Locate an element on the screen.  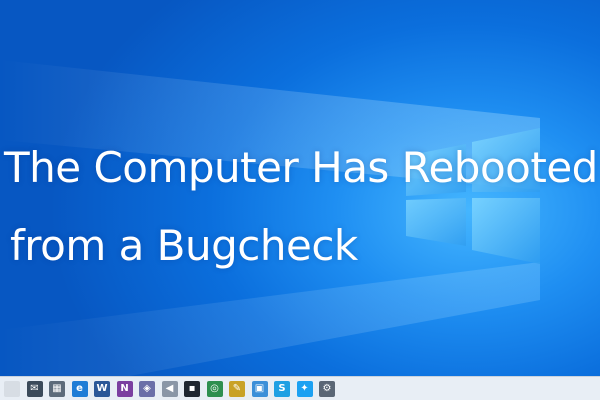
headline-line-2: from a Bugcheck is located at coordinates (184, 245).